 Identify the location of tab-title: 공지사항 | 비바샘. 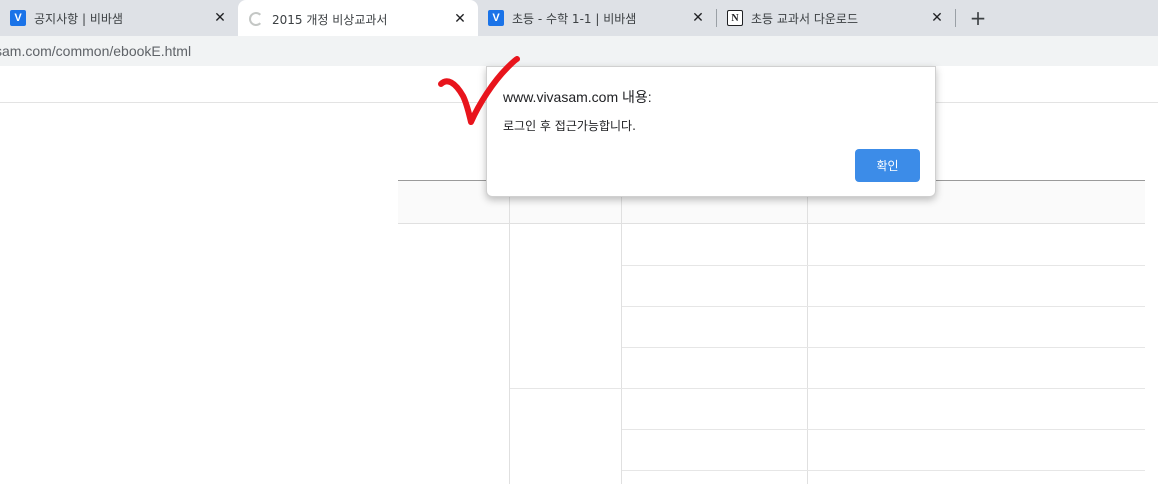
(78, 18).